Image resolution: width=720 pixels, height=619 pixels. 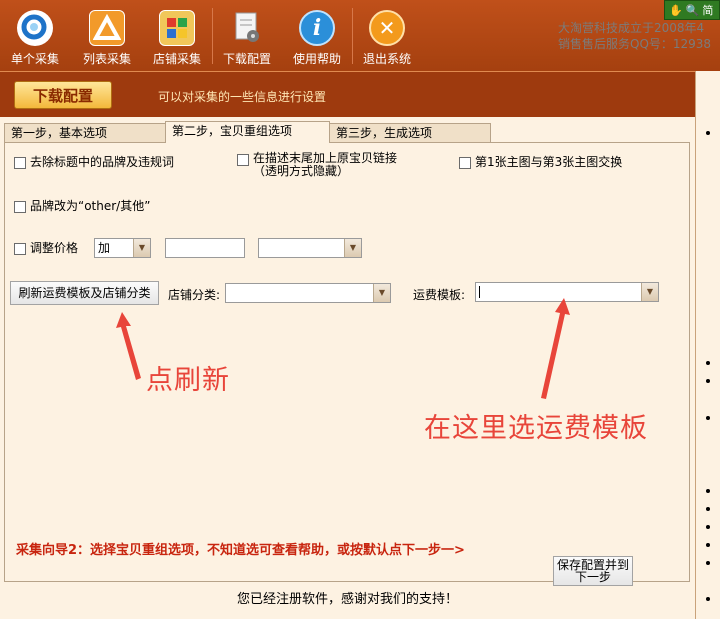 What do you see at coordinates (188, 380) in the screenshot?
I see `click-refresh-annotation: 点刷新` at bounding box center [188, 380].